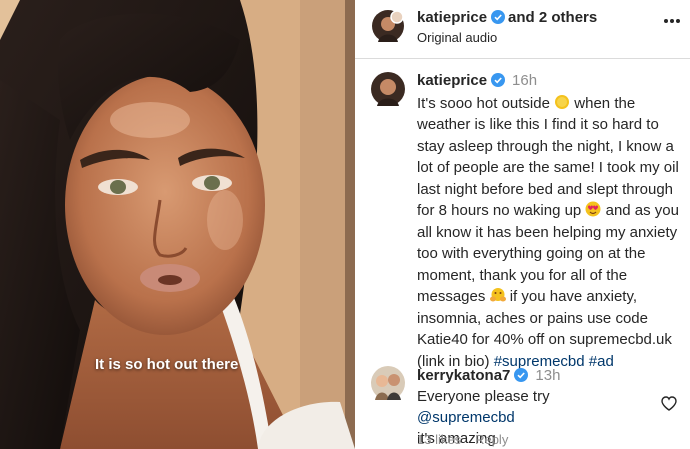 This screenshot has width=690, height=449. What do you see at coordinates (167, 364) in the screenshot?
I see `video-subtitle: It is so hot out there` at bounding box center [167, 364].